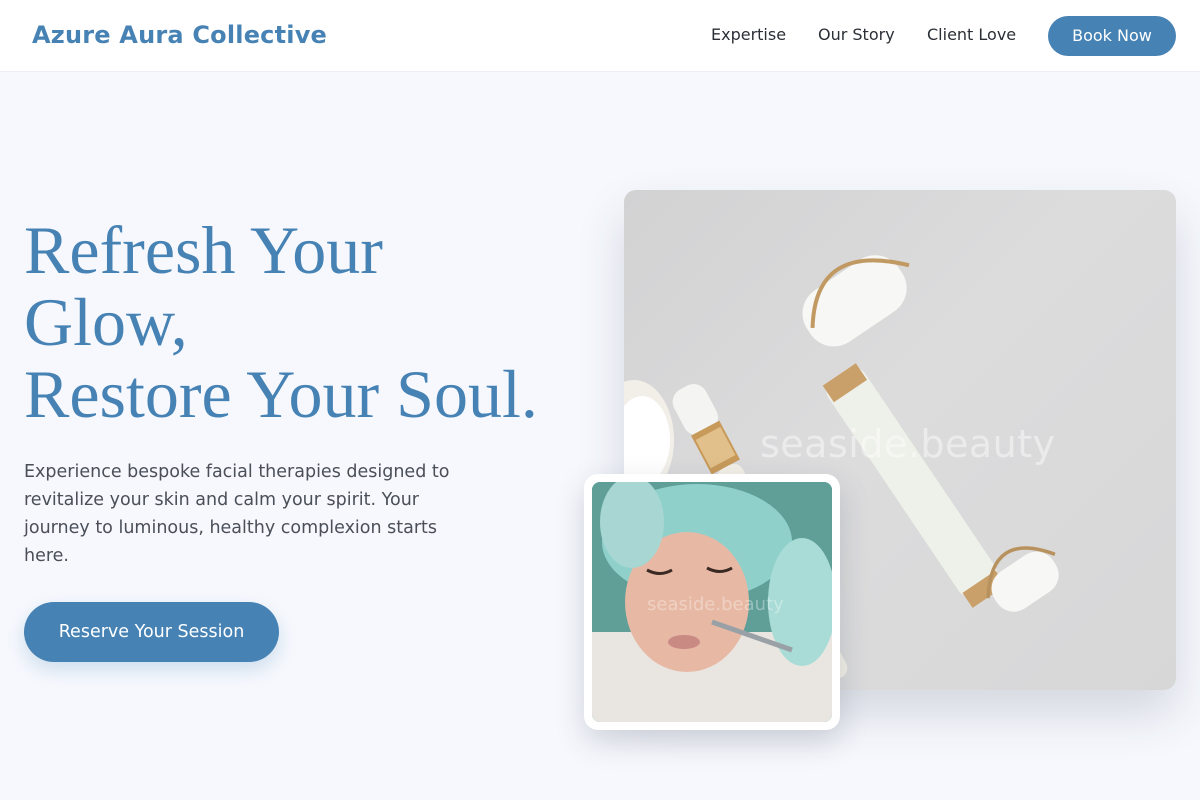  What do you see at coordinates (314, 322) in the screenshot?
I see `hero-title: Refresh Your Glow, Restore Your Soul.` at bounding box center [314, 322].